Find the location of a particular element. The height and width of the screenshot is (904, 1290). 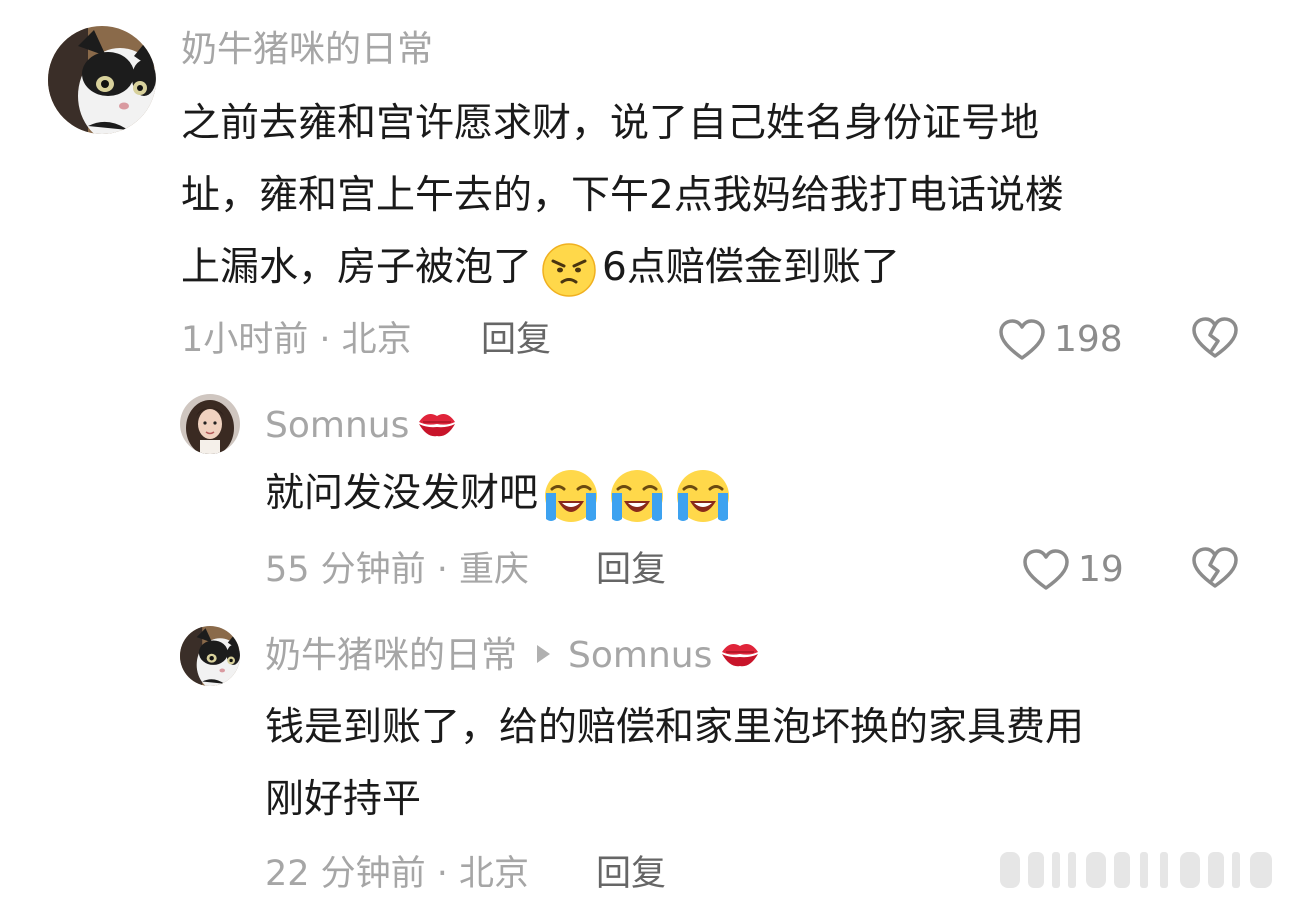

comment-text-main: 就问发没发财吧 is located at coordinates (402, 493).